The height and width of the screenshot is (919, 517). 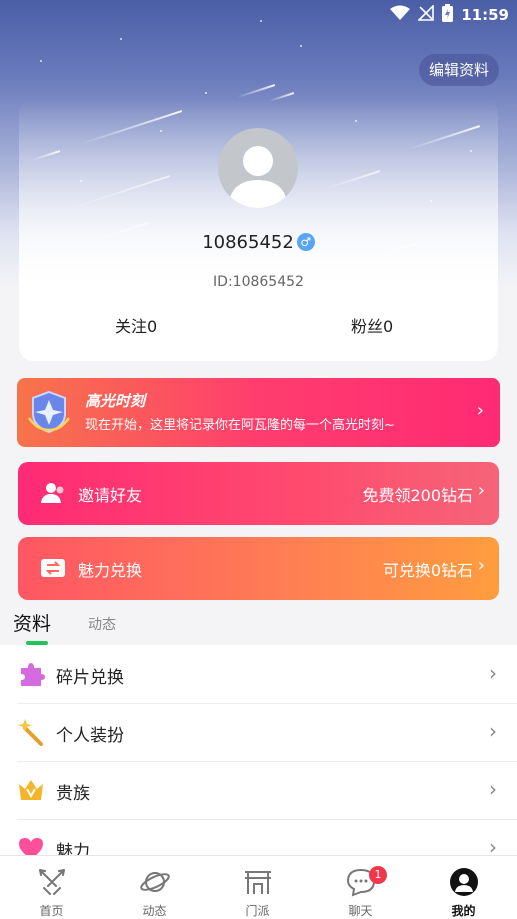 I want to click on invite-friends-label: 邀请好友, so click(x=110, y=495).